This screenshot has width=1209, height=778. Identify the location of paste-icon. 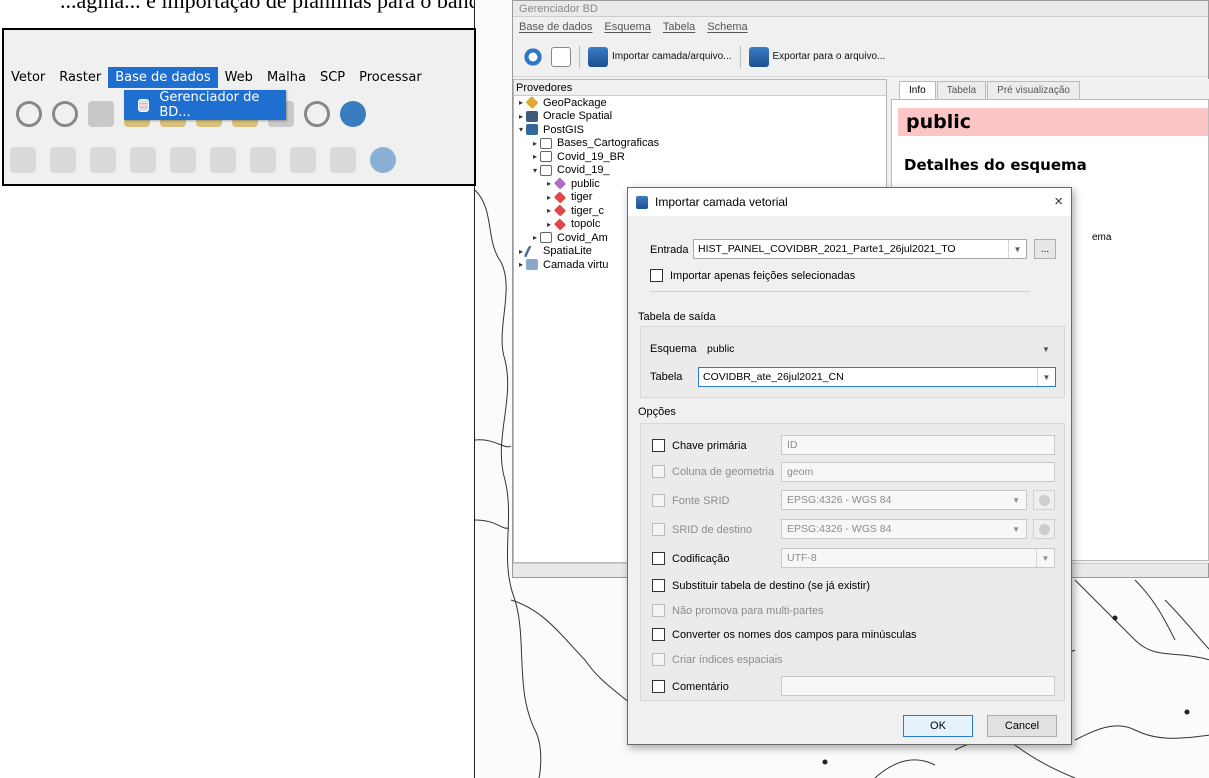
(183, 160).